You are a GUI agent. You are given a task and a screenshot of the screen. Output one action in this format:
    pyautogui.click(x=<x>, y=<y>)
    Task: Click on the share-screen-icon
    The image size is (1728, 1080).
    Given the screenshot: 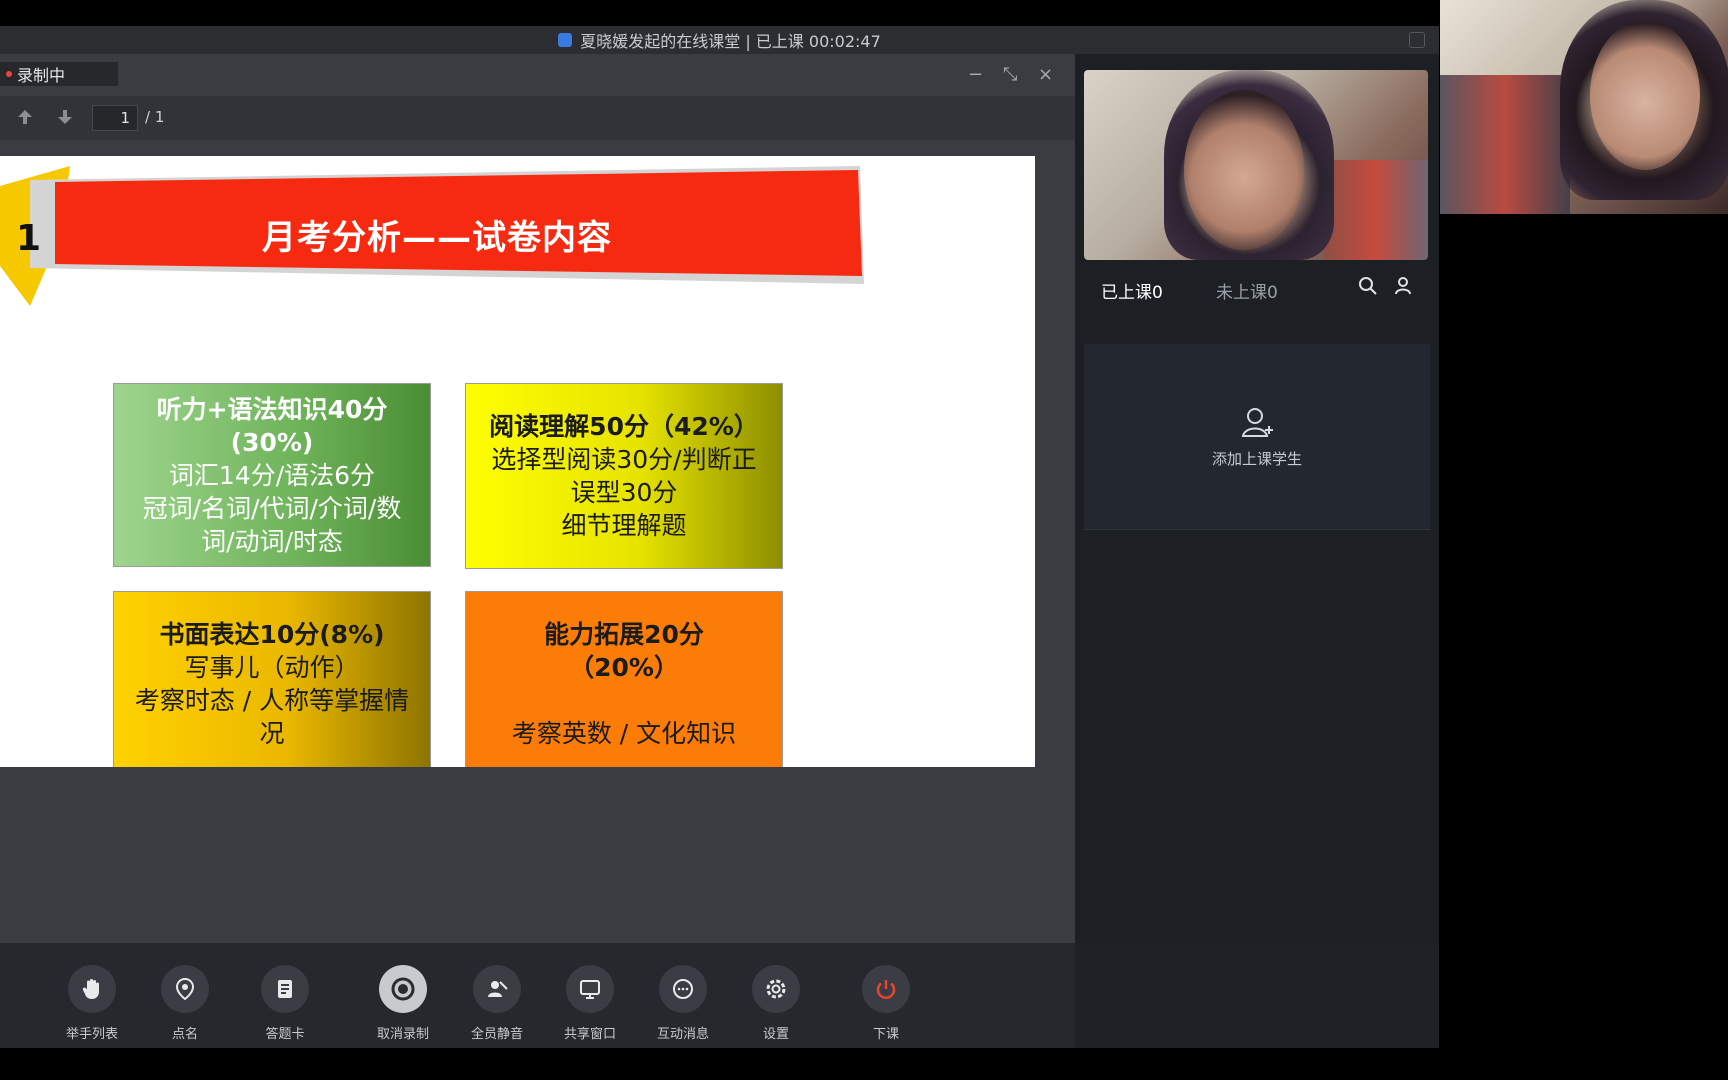 What is the action you would take?
    pyautogui.click(x=590, y=989)
    